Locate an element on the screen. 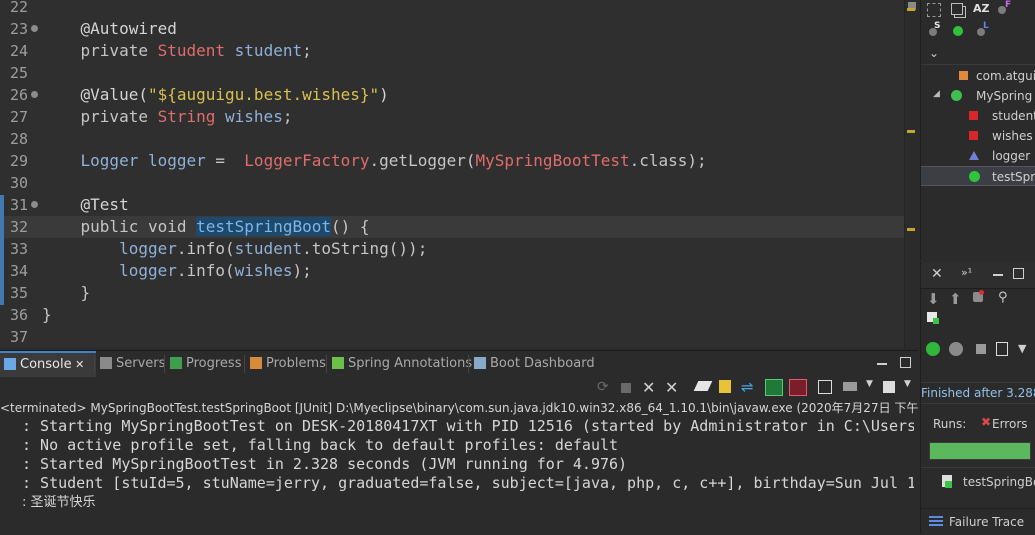  code-token: String is located at coordinates (186, 116).